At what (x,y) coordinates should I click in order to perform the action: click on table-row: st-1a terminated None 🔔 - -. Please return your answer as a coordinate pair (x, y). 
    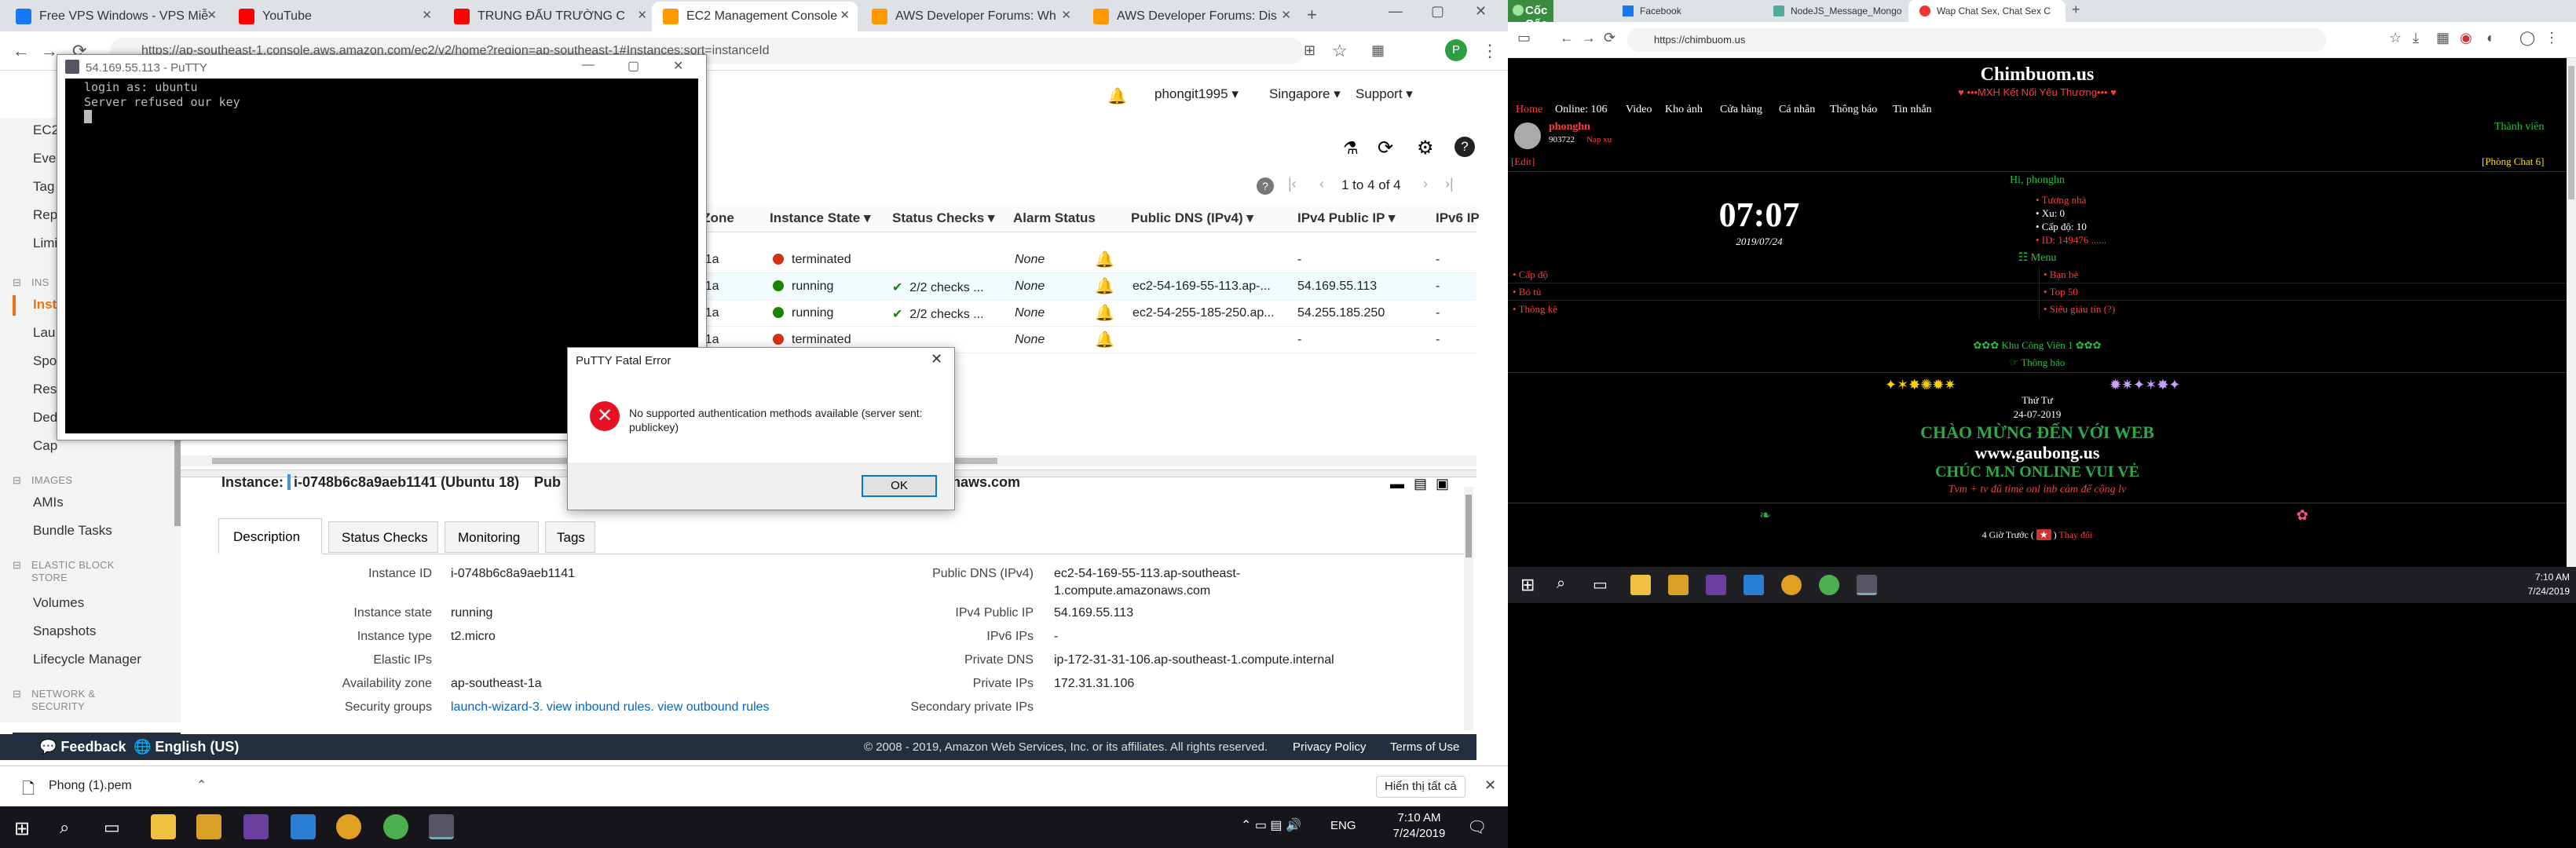
    Looking at the image, I should click on (1084, 260).